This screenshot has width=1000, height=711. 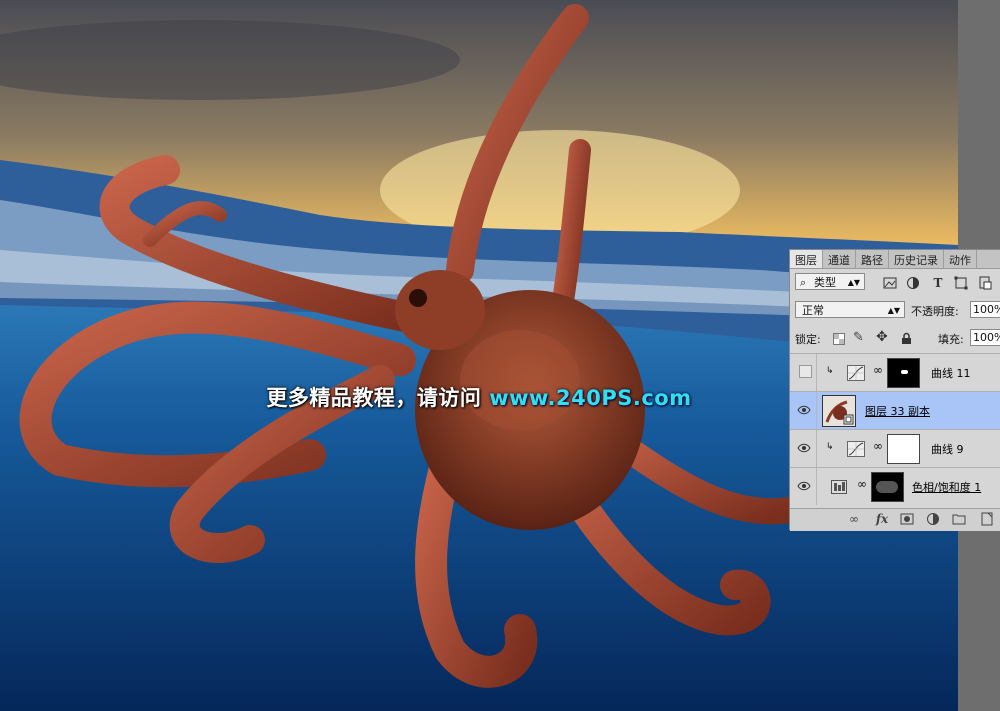 What do you see at coordinates (803, 282) in the screenshot?
I see `search-icon: ⌕` at bounding box center [803, 282].